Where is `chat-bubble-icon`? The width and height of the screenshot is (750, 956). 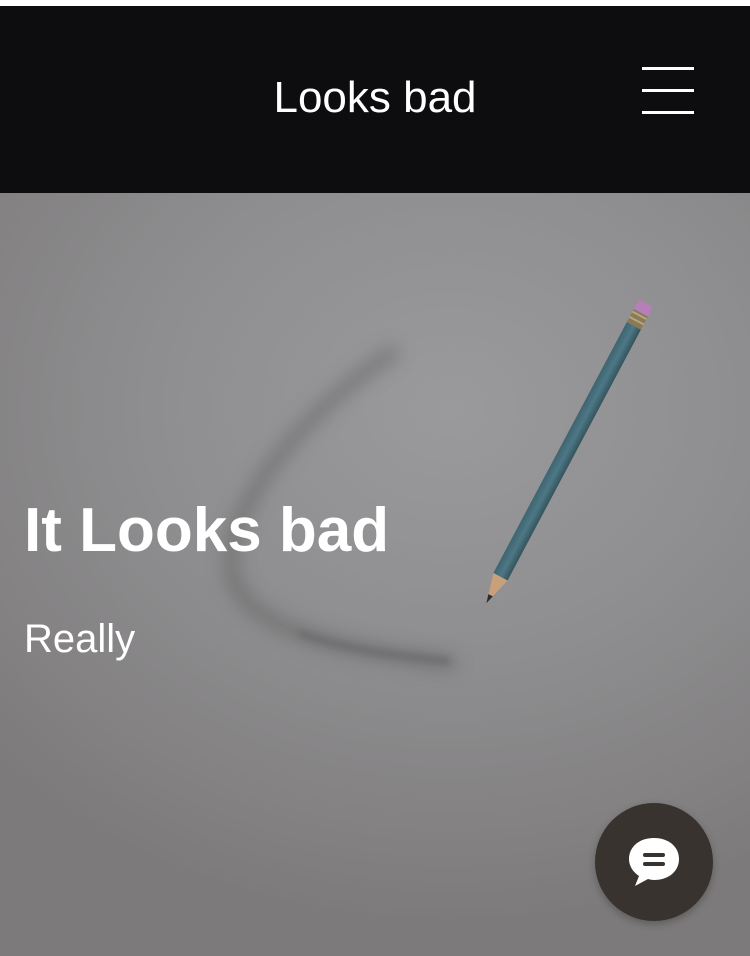
chat-bubble-icon is located at coordinates (654, 862).